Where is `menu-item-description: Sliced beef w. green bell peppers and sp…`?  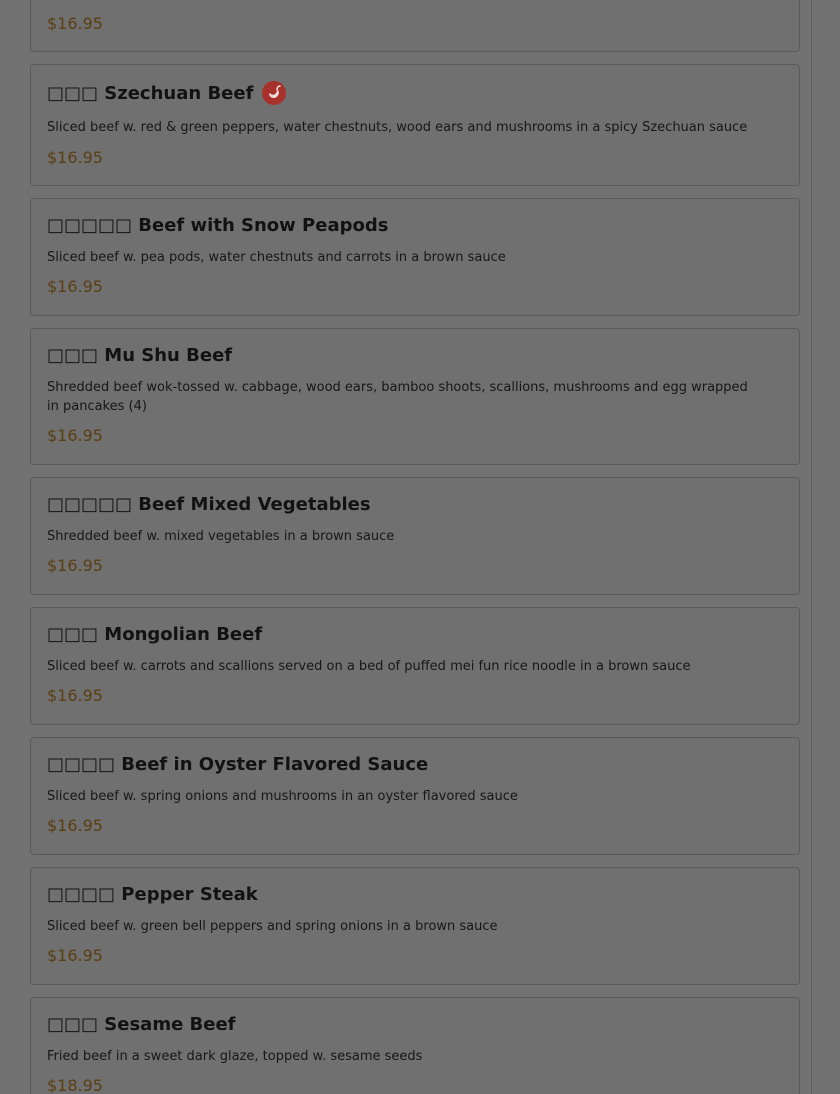 menu-item-description: Sliced beef w. green bell peppers and sp… is located at coordinates (272, 926).